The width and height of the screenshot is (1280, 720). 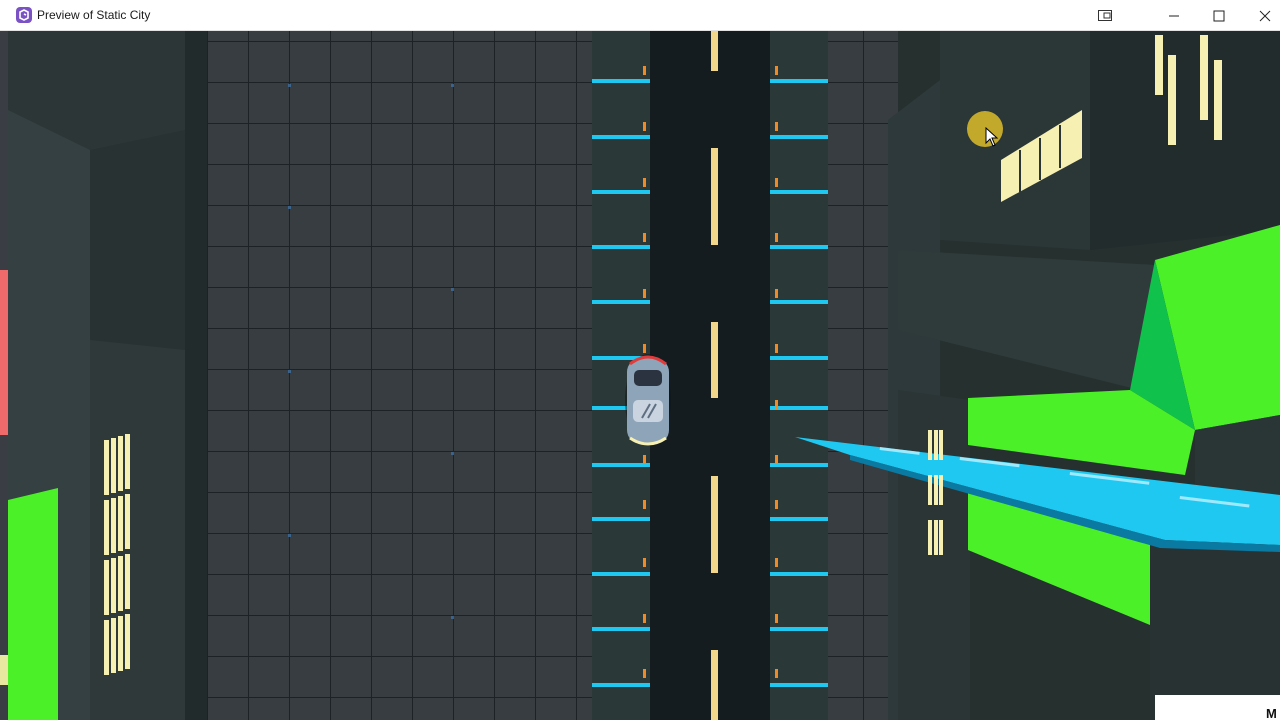 I want to click on mouse-pointer-icon, so click(x=992, y=137).